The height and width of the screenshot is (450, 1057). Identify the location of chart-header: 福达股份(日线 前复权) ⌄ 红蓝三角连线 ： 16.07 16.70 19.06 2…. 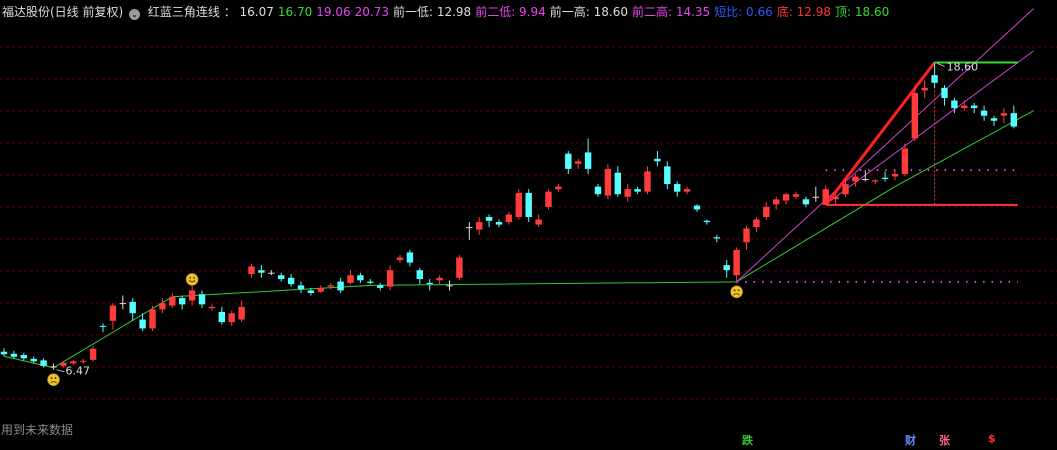
(449, 12).